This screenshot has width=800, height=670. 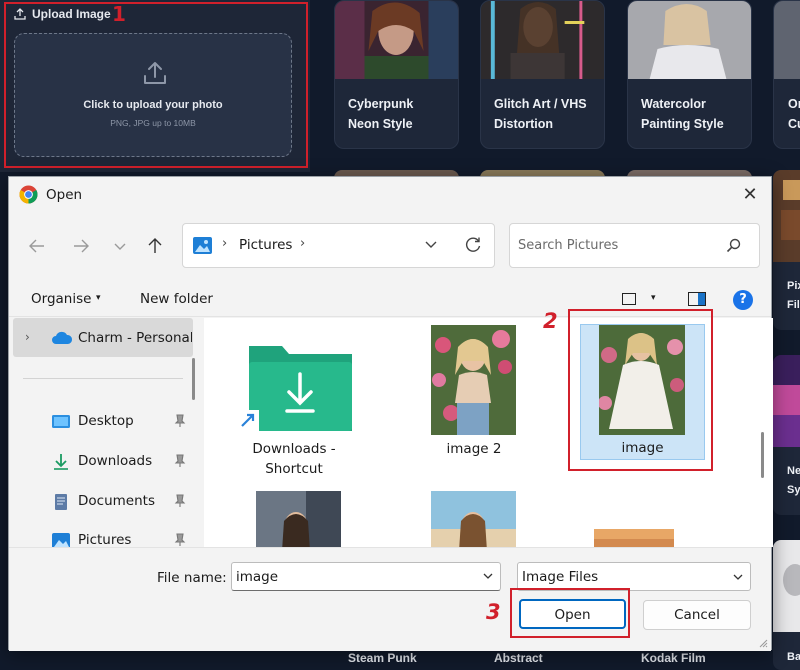 I want to click on style-card-label: Ne Sy, so click(x=793, y=480).